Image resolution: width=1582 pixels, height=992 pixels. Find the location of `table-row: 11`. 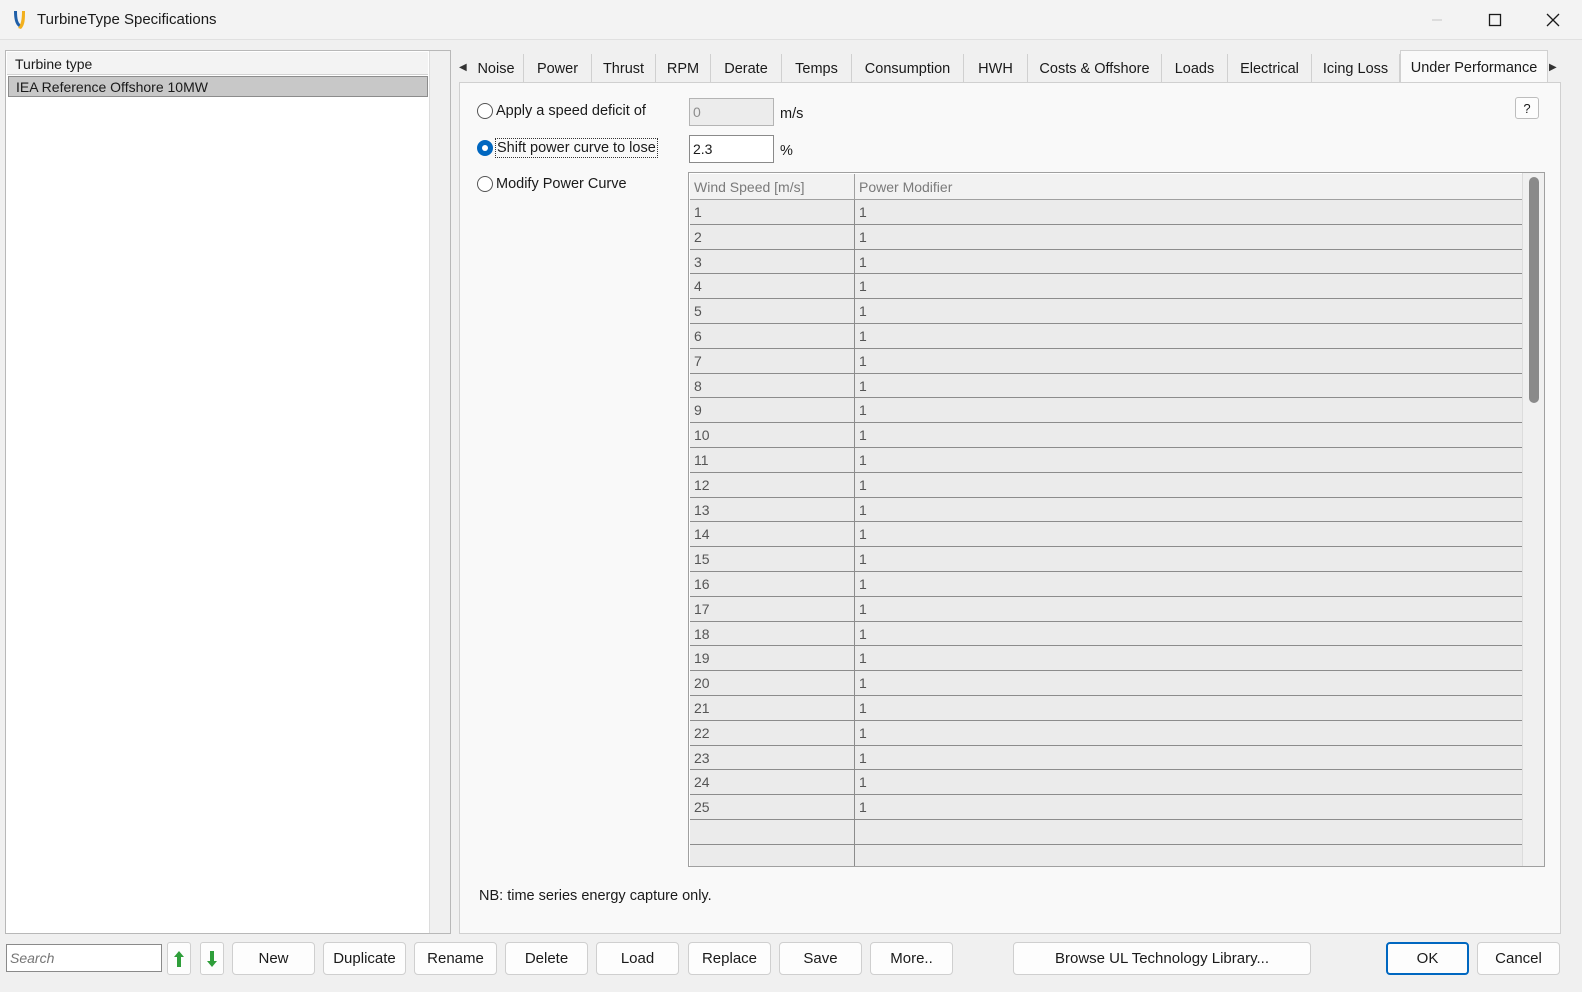

table-row: 11 is located at coordinates (1106, 212).